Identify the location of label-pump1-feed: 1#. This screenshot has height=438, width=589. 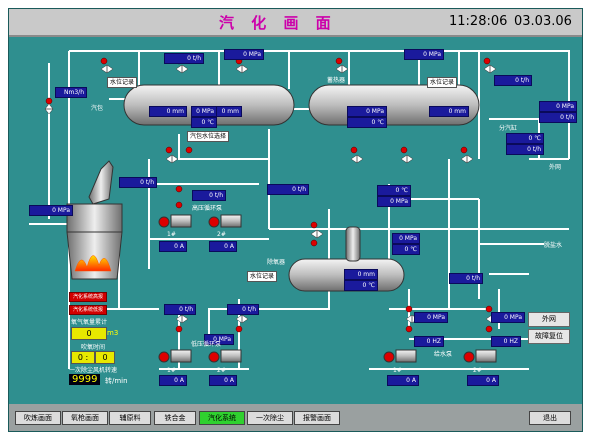
(397, 370).